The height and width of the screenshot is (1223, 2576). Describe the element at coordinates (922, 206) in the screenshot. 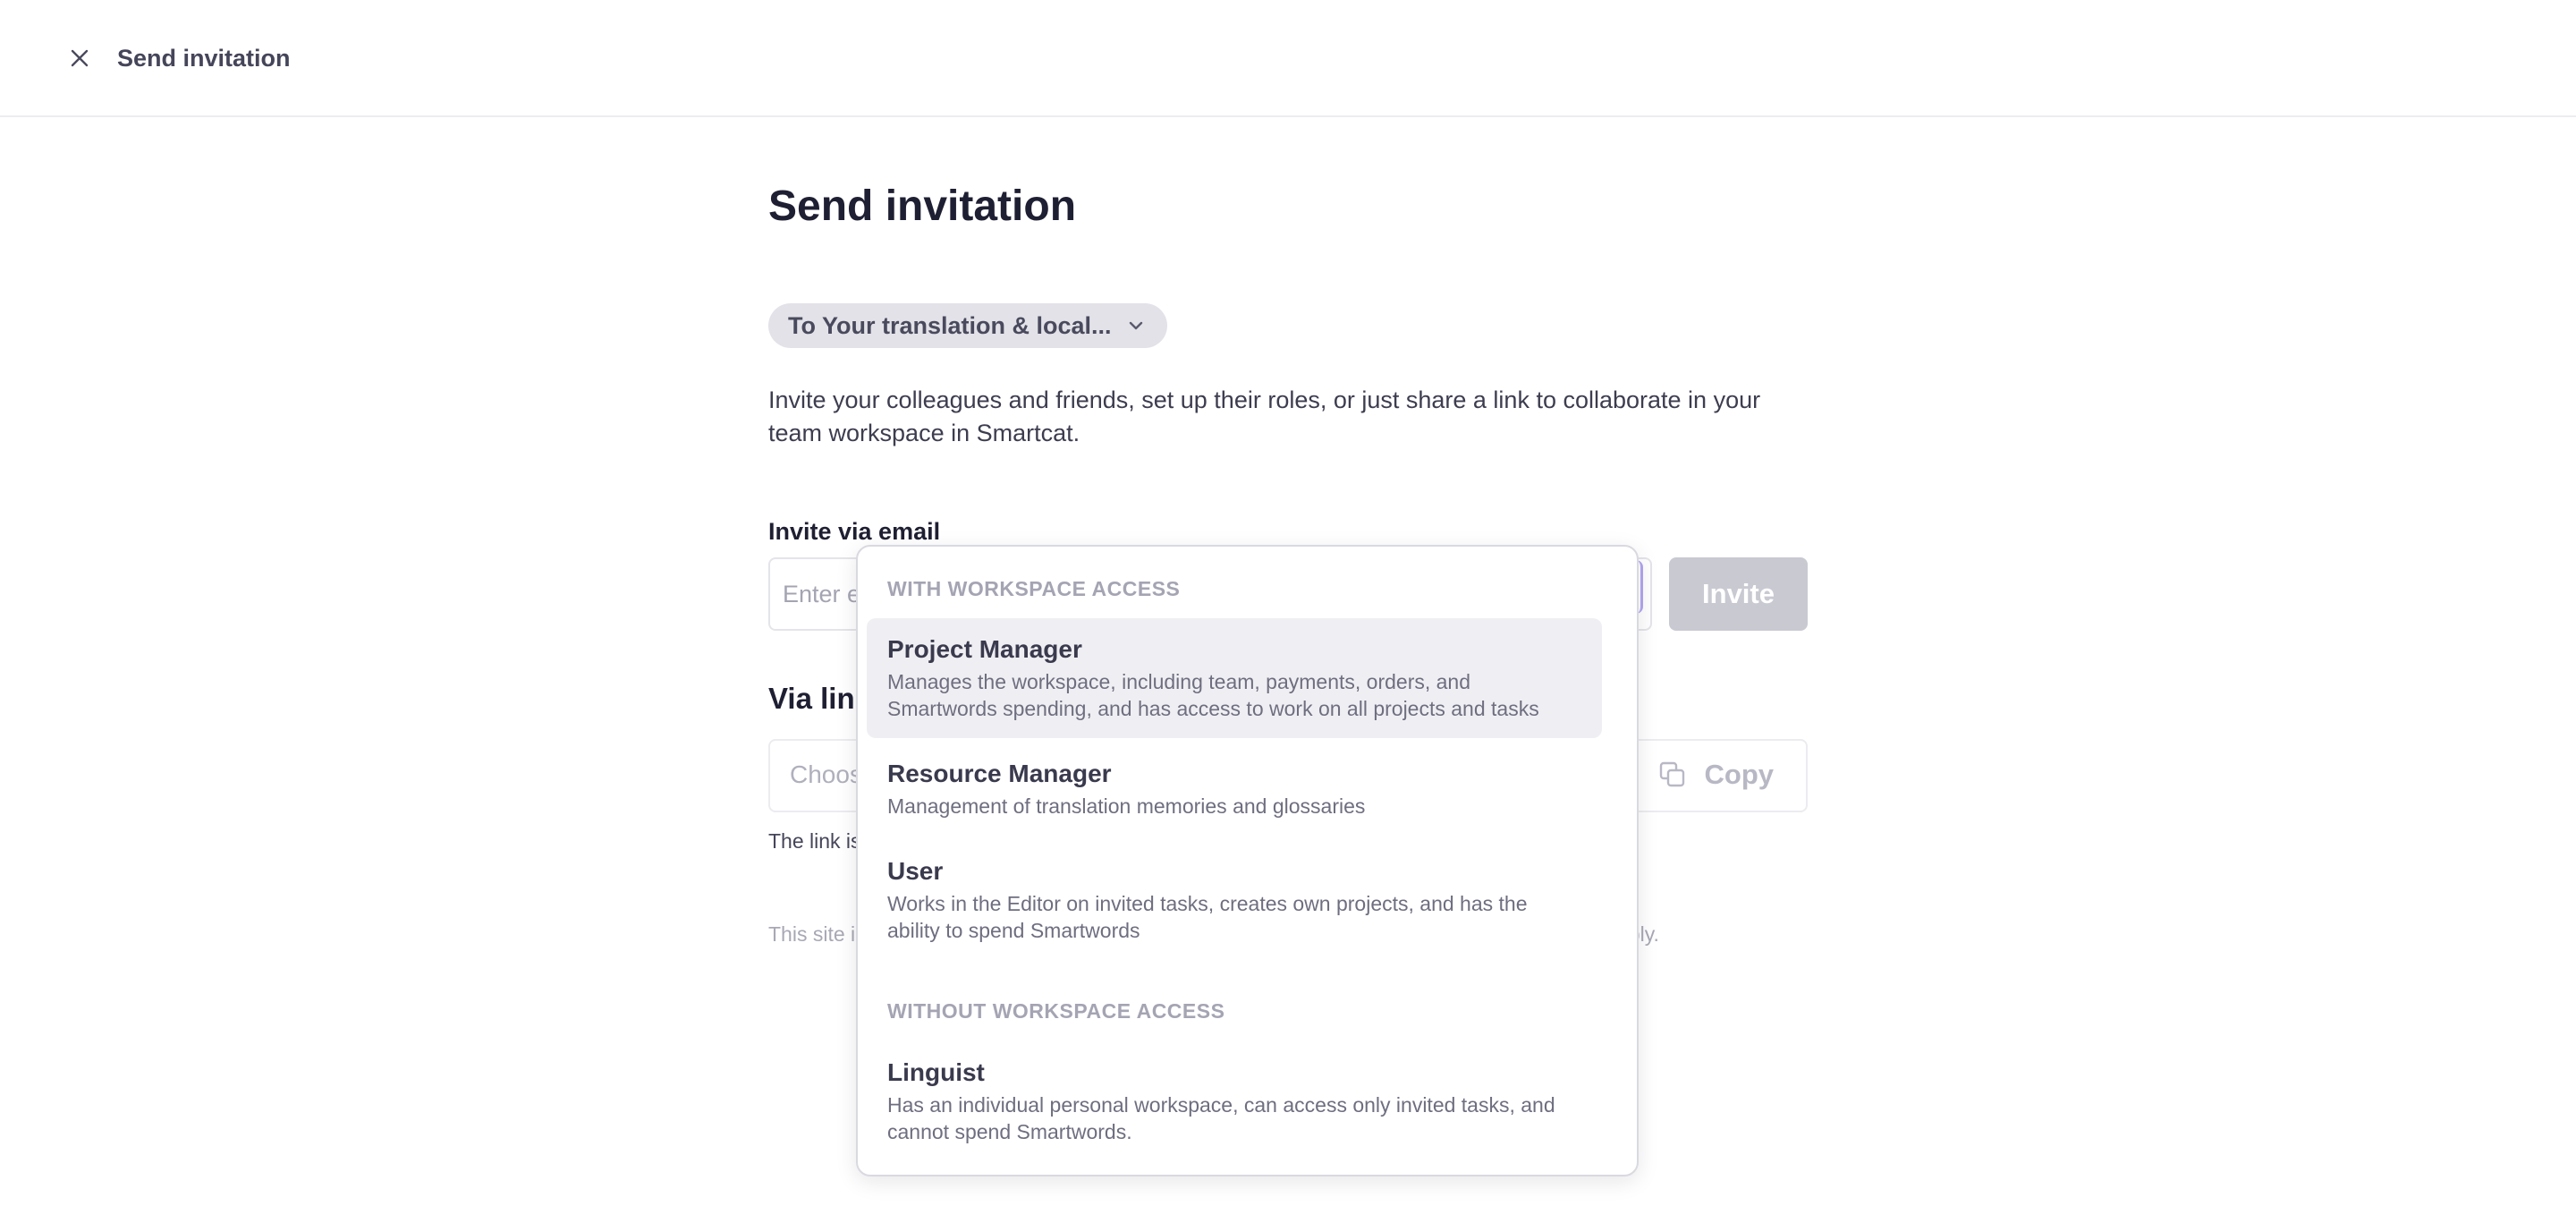

I see `page-title: Send invitation` at that location.